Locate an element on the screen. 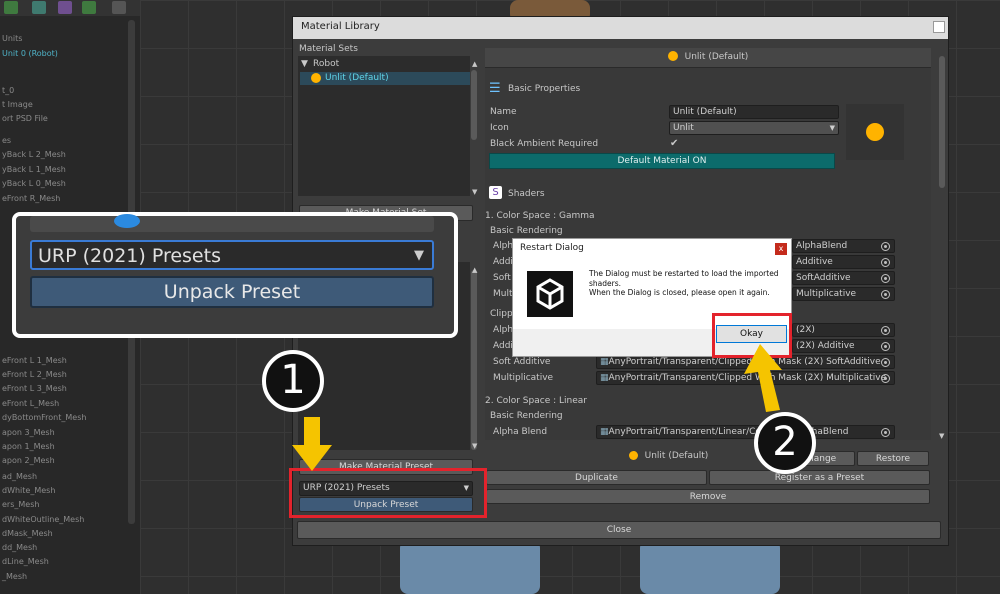 Image resolution: width=1000 pixels, height=594 pixels. hierarchy-item: eFront R_Mesh is located at coordinates (31, 199).